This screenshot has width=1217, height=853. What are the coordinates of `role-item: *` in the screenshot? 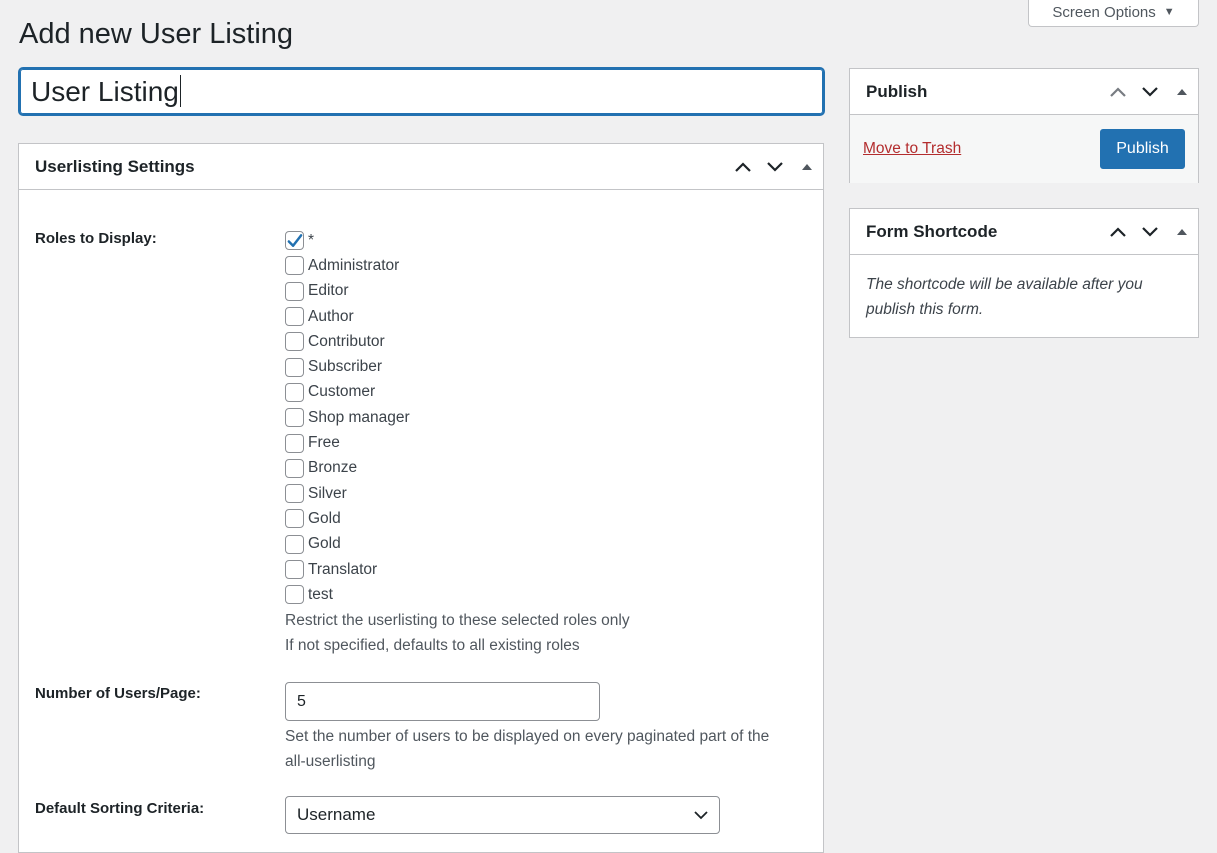 It's located at (457, 240).